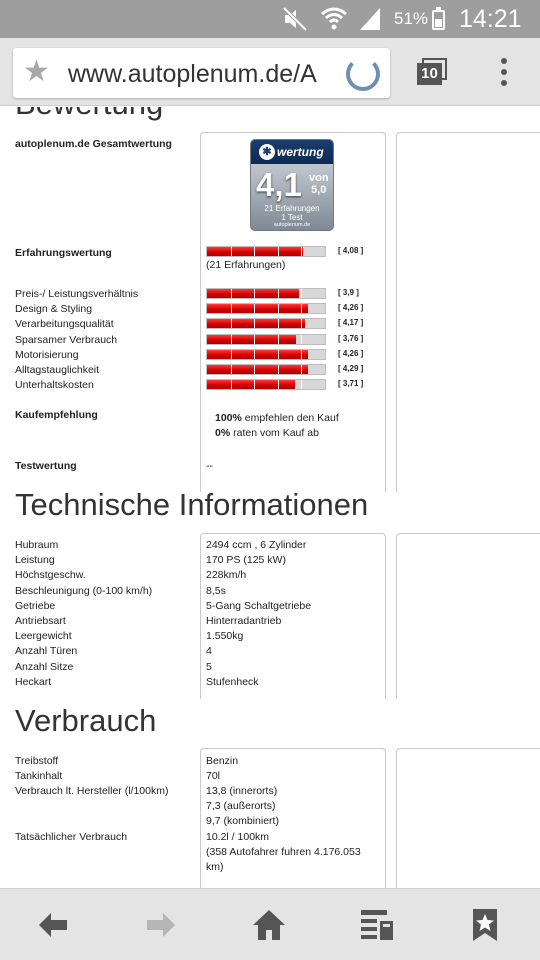  Describe the element at coordinates (244, 621) in the screenshot. I see `spec-value: Hinterradantrieb` at that location.